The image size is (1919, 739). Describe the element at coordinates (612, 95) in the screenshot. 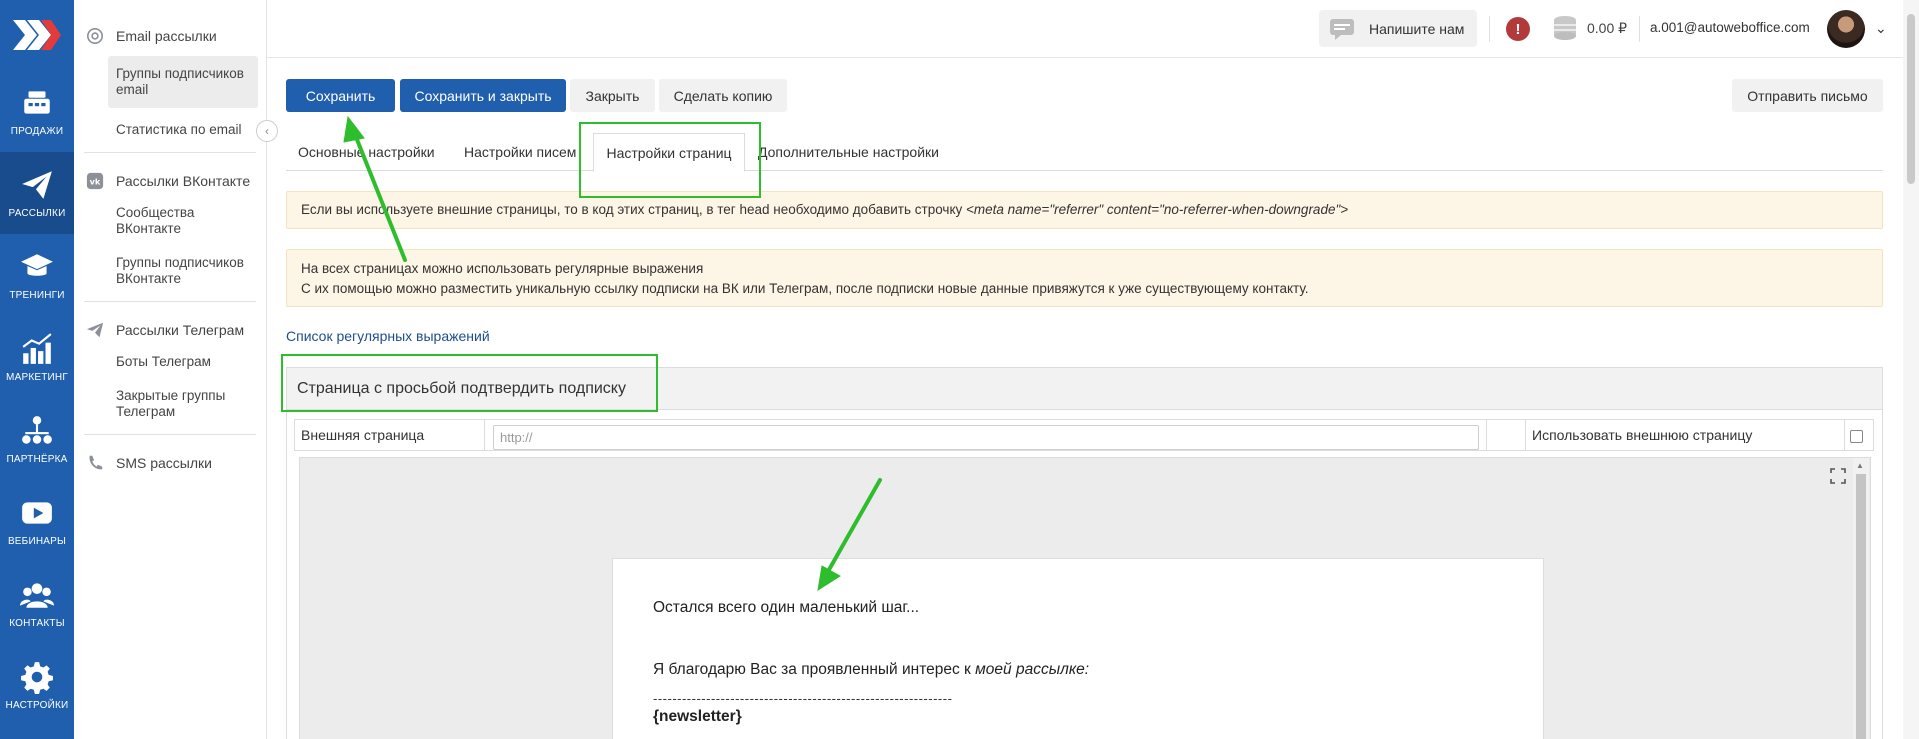

I see `close-button: Закрыть` at that location.